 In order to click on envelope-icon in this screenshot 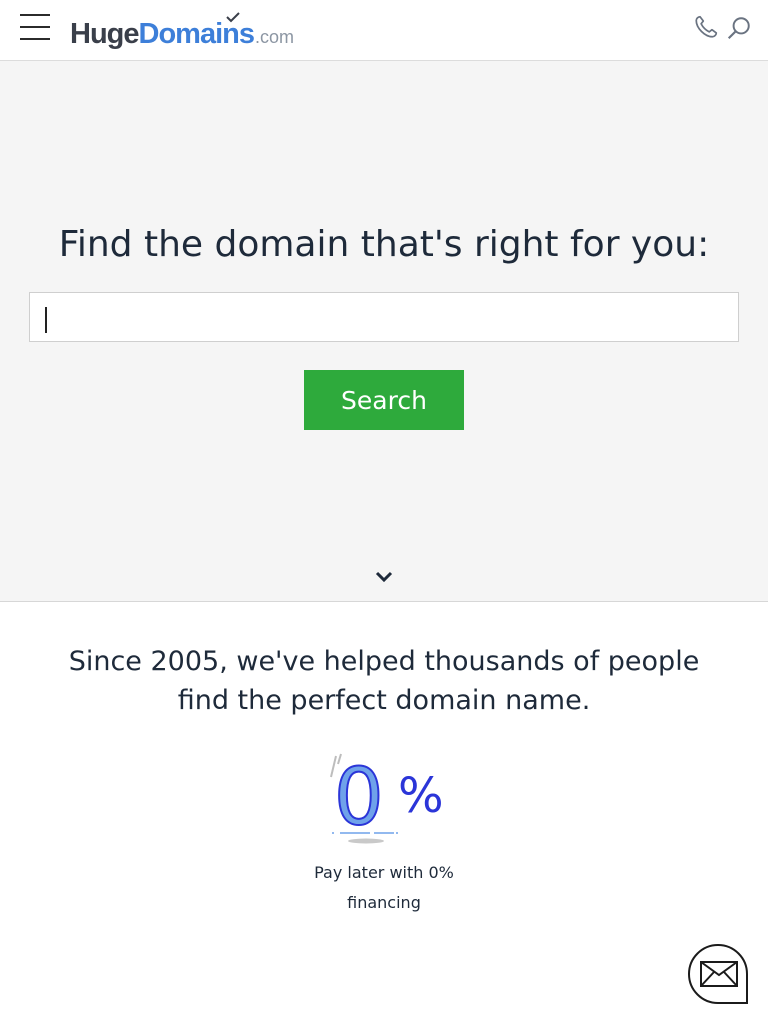, I will do `click(719, 974)`.